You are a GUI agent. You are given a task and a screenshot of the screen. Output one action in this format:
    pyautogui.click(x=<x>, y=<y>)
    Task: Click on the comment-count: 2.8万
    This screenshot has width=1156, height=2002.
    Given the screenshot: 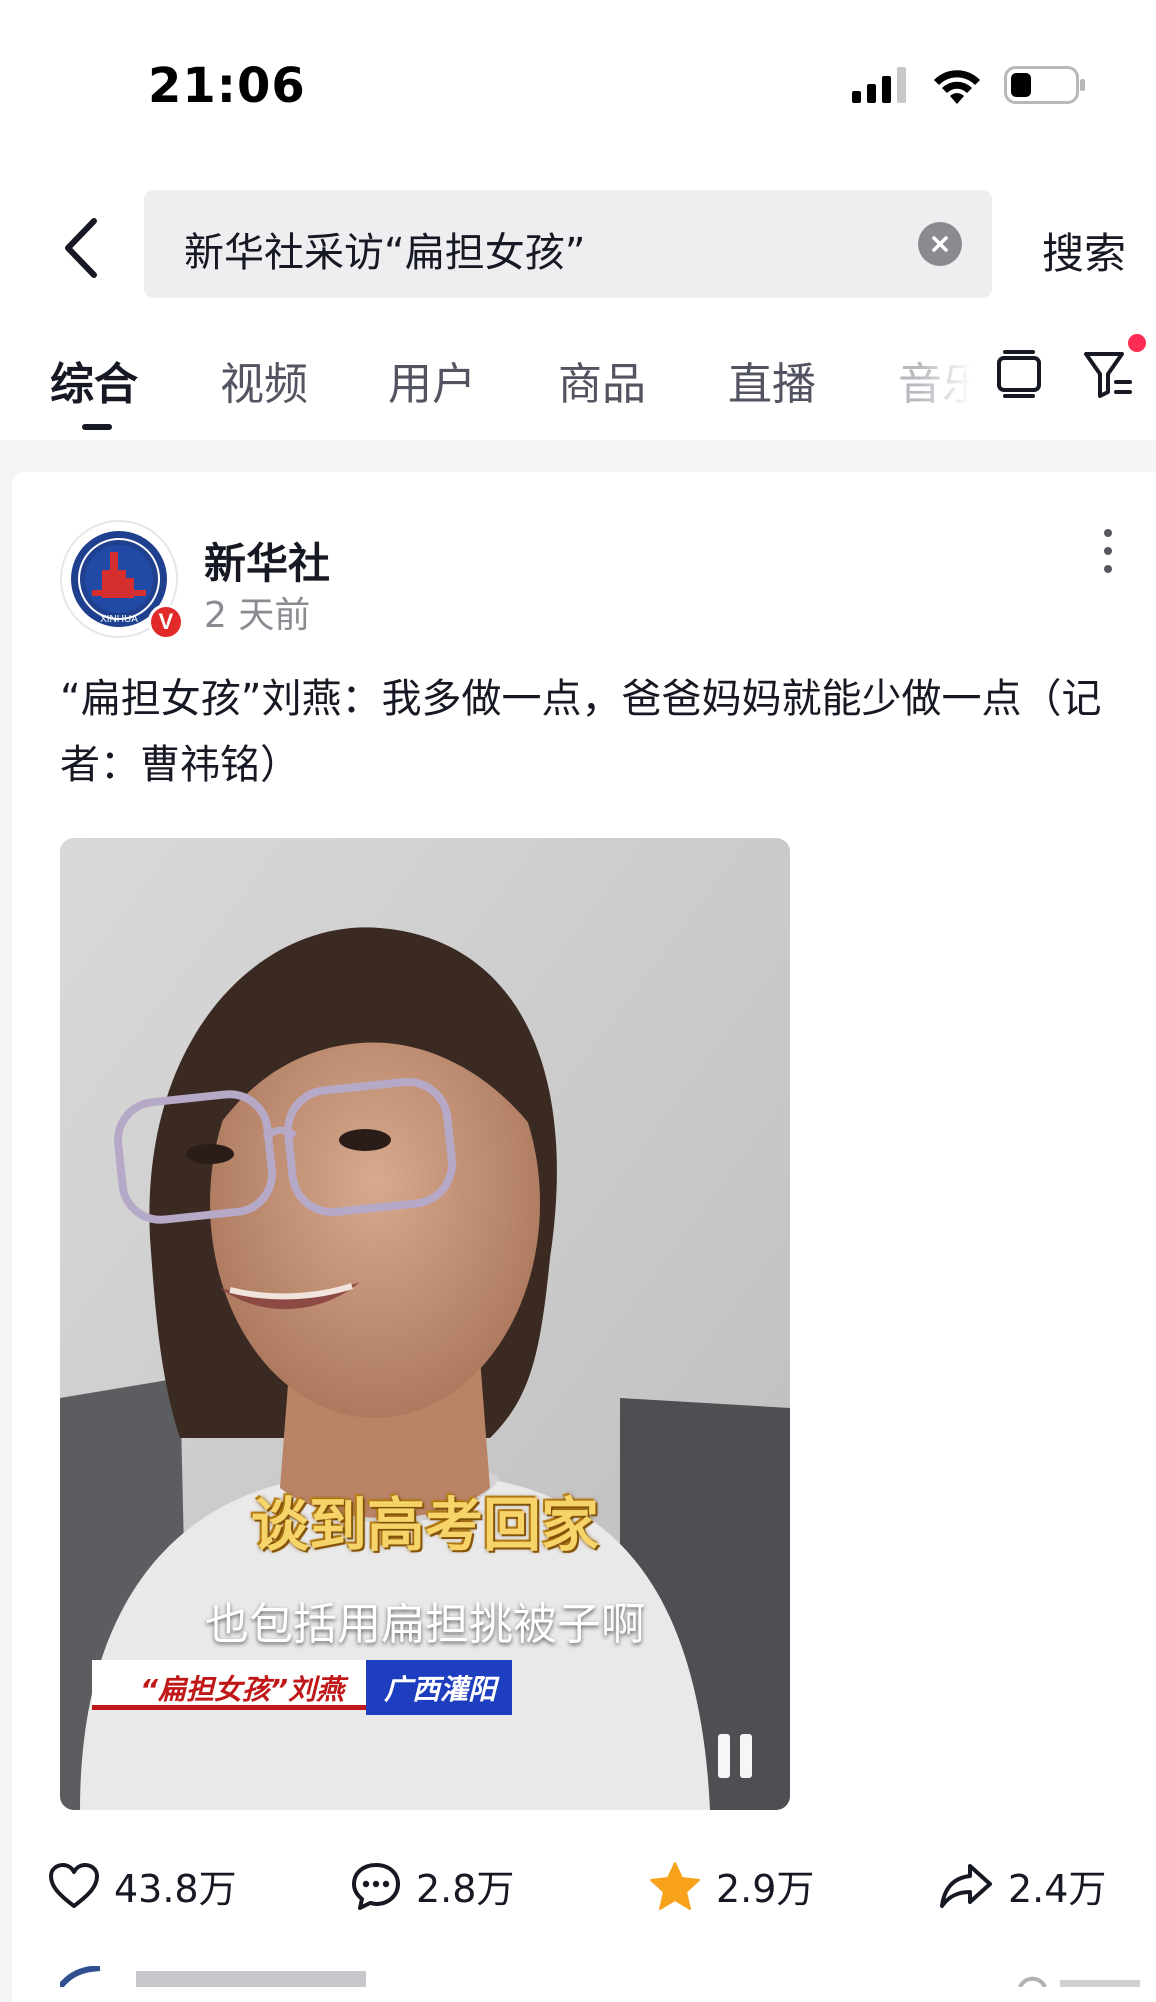 What is the action you would take?
    pyautogui.click(x=465, y=1889)
    